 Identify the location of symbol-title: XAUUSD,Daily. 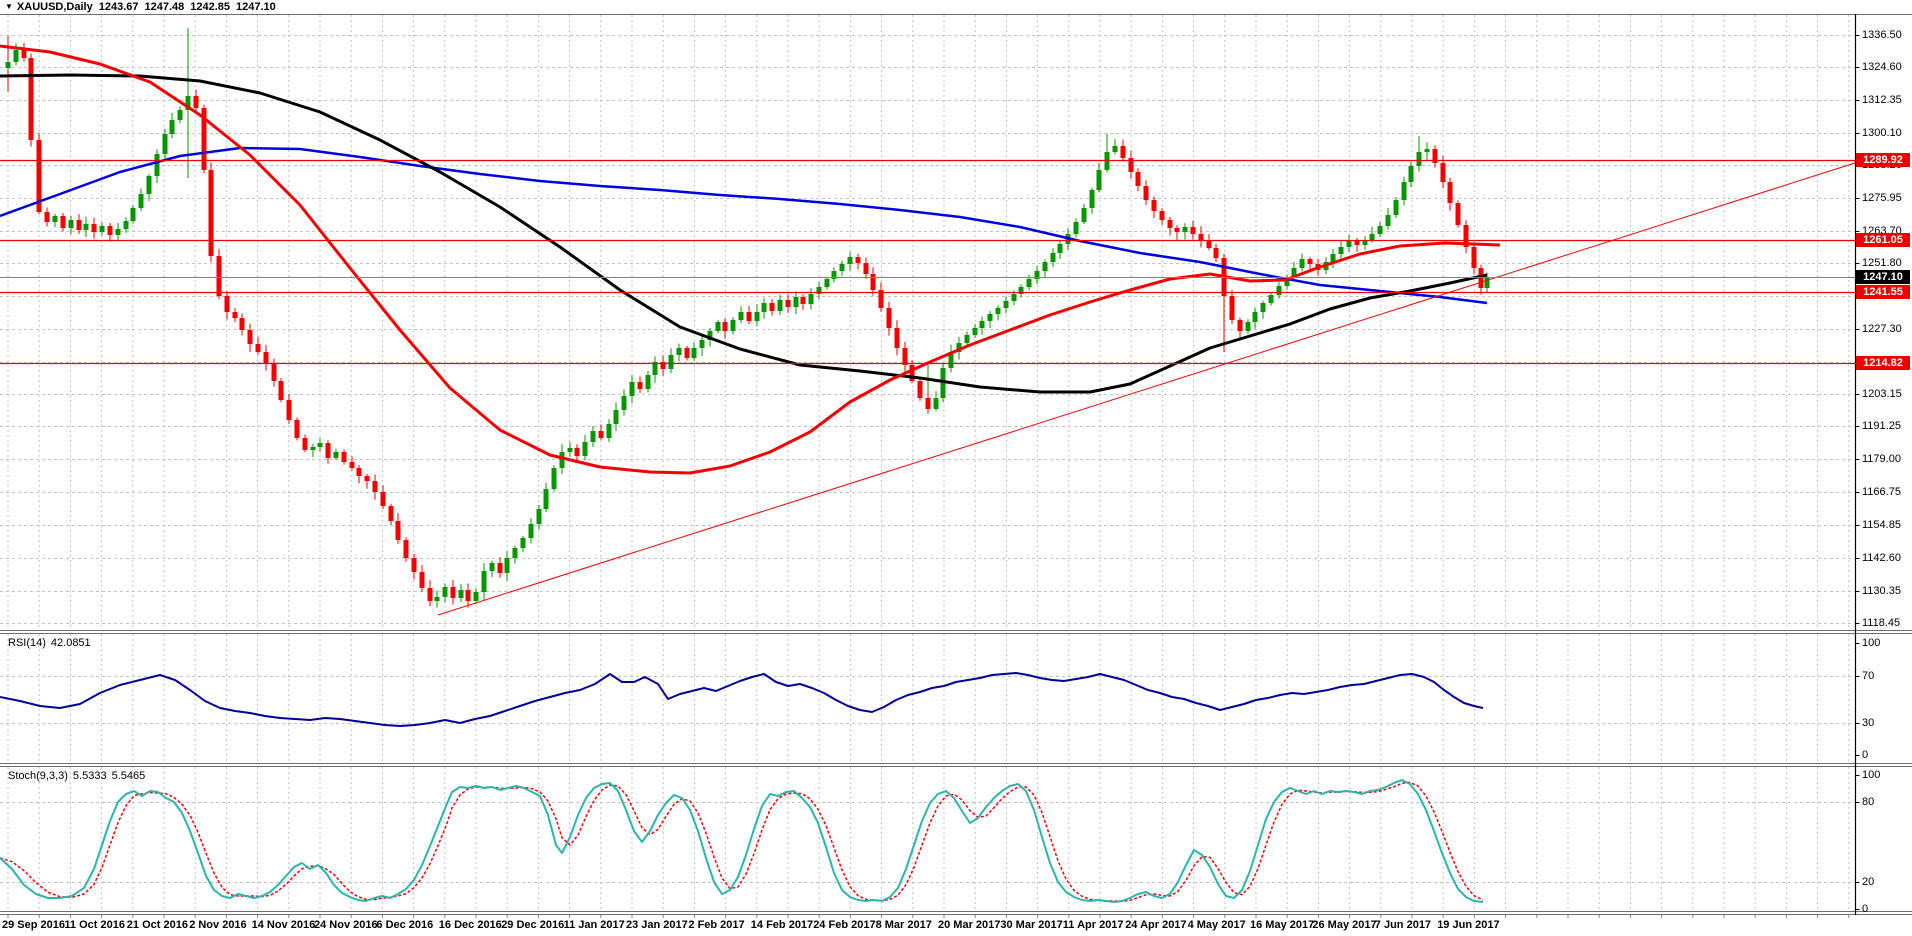
(54, 7).